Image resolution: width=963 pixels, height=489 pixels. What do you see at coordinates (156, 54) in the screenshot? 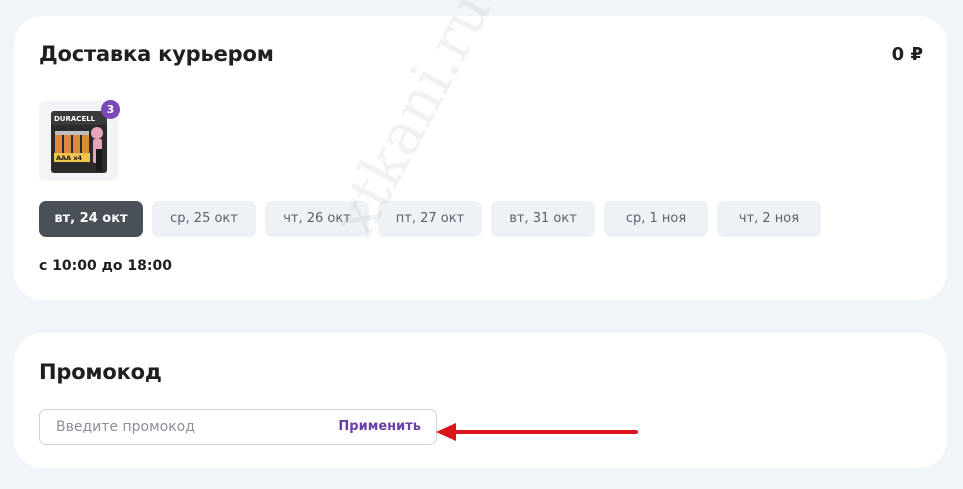
I see `delivery-title: Доставка курьером` at bounding box center [156, 54].